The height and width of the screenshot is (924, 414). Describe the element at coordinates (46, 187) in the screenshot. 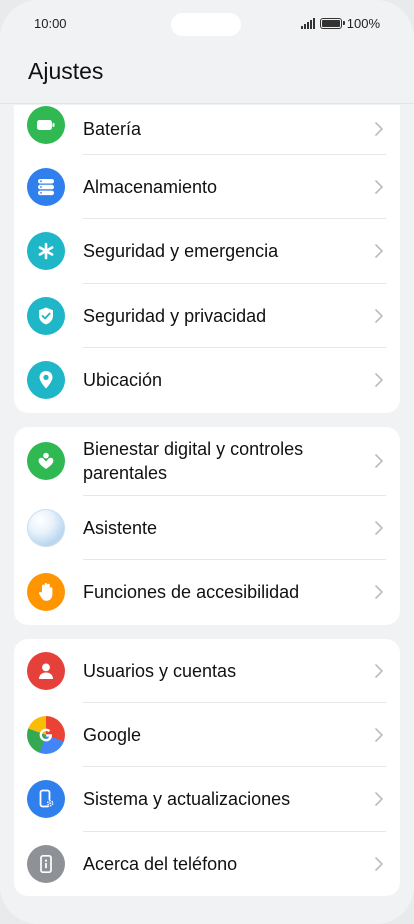

I see `storage-icon` at that location.